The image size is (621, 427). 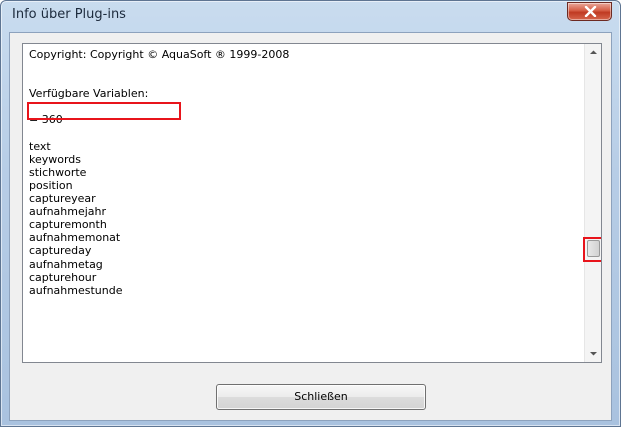 What do you see at coordinates (63, 277) in the screenshot?
I see `variable-item: capturehour` at bounding box center [63, 277].